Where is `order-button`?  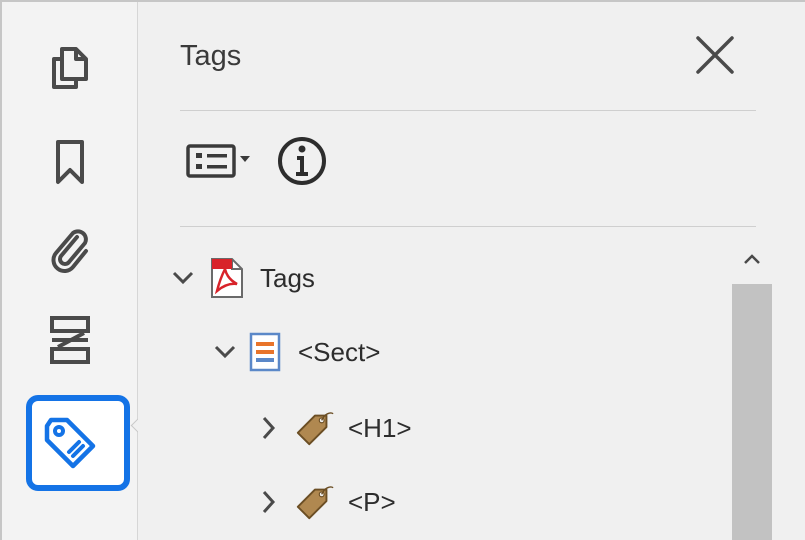
order-button is located at coordinates (69, 340).